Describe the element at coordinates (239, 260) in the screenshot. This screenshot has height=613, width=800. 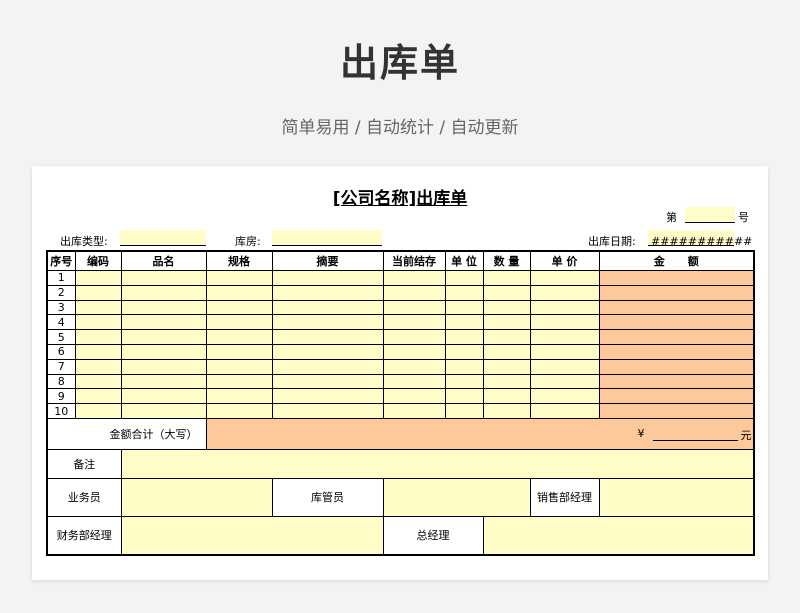
I see `col-header-spec: 规格` at that location.